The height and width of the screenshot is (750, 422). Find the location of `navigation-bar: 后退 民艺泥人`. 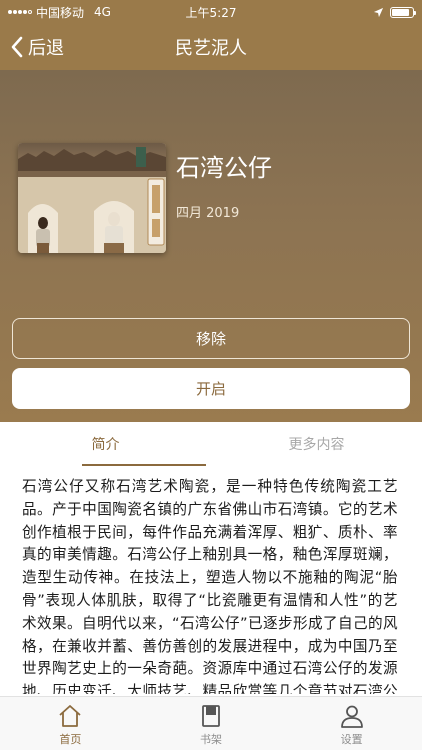

navigation-bar: 后退 民艺泥人 is located at coordinates (211, 47).